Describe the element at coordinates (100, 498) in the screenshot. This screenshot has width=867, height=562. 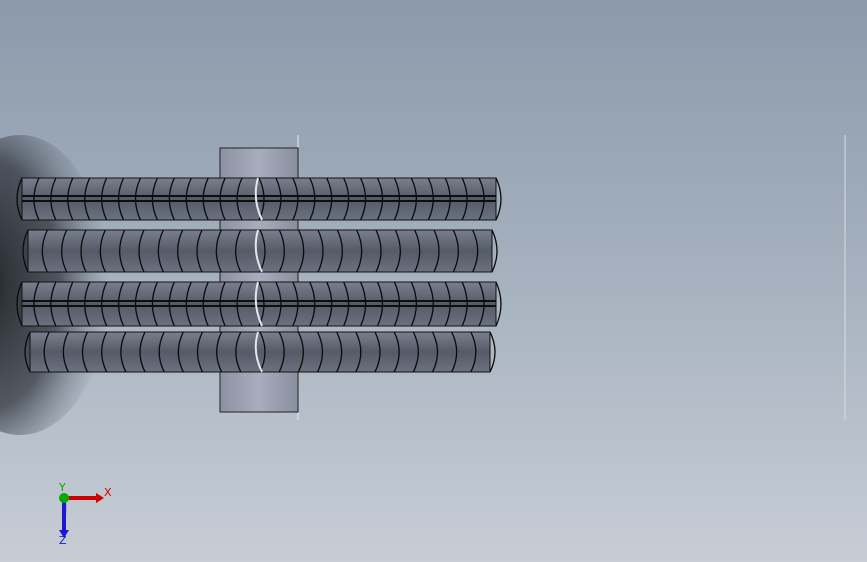
I see `x-axis-arrowhead` at that location.